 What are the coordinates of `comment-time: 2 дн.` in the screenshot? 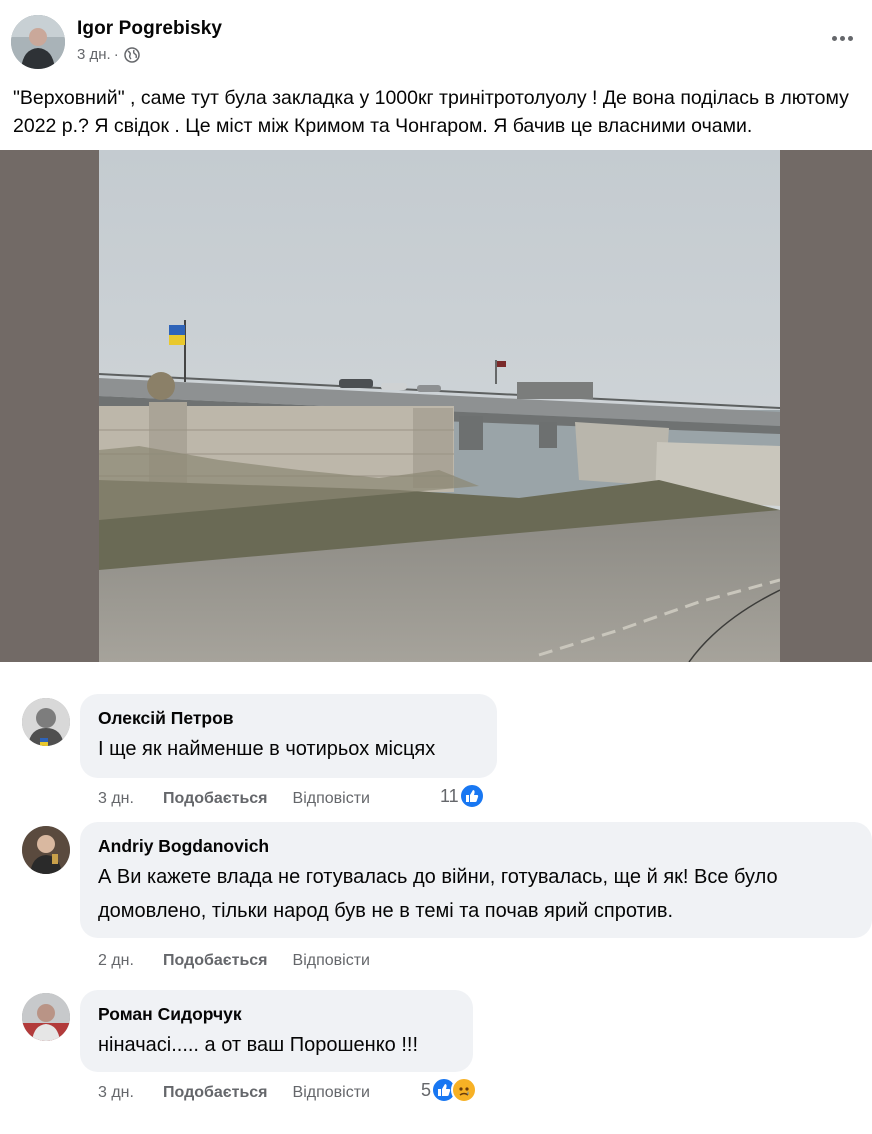 It's located at (130, 961).